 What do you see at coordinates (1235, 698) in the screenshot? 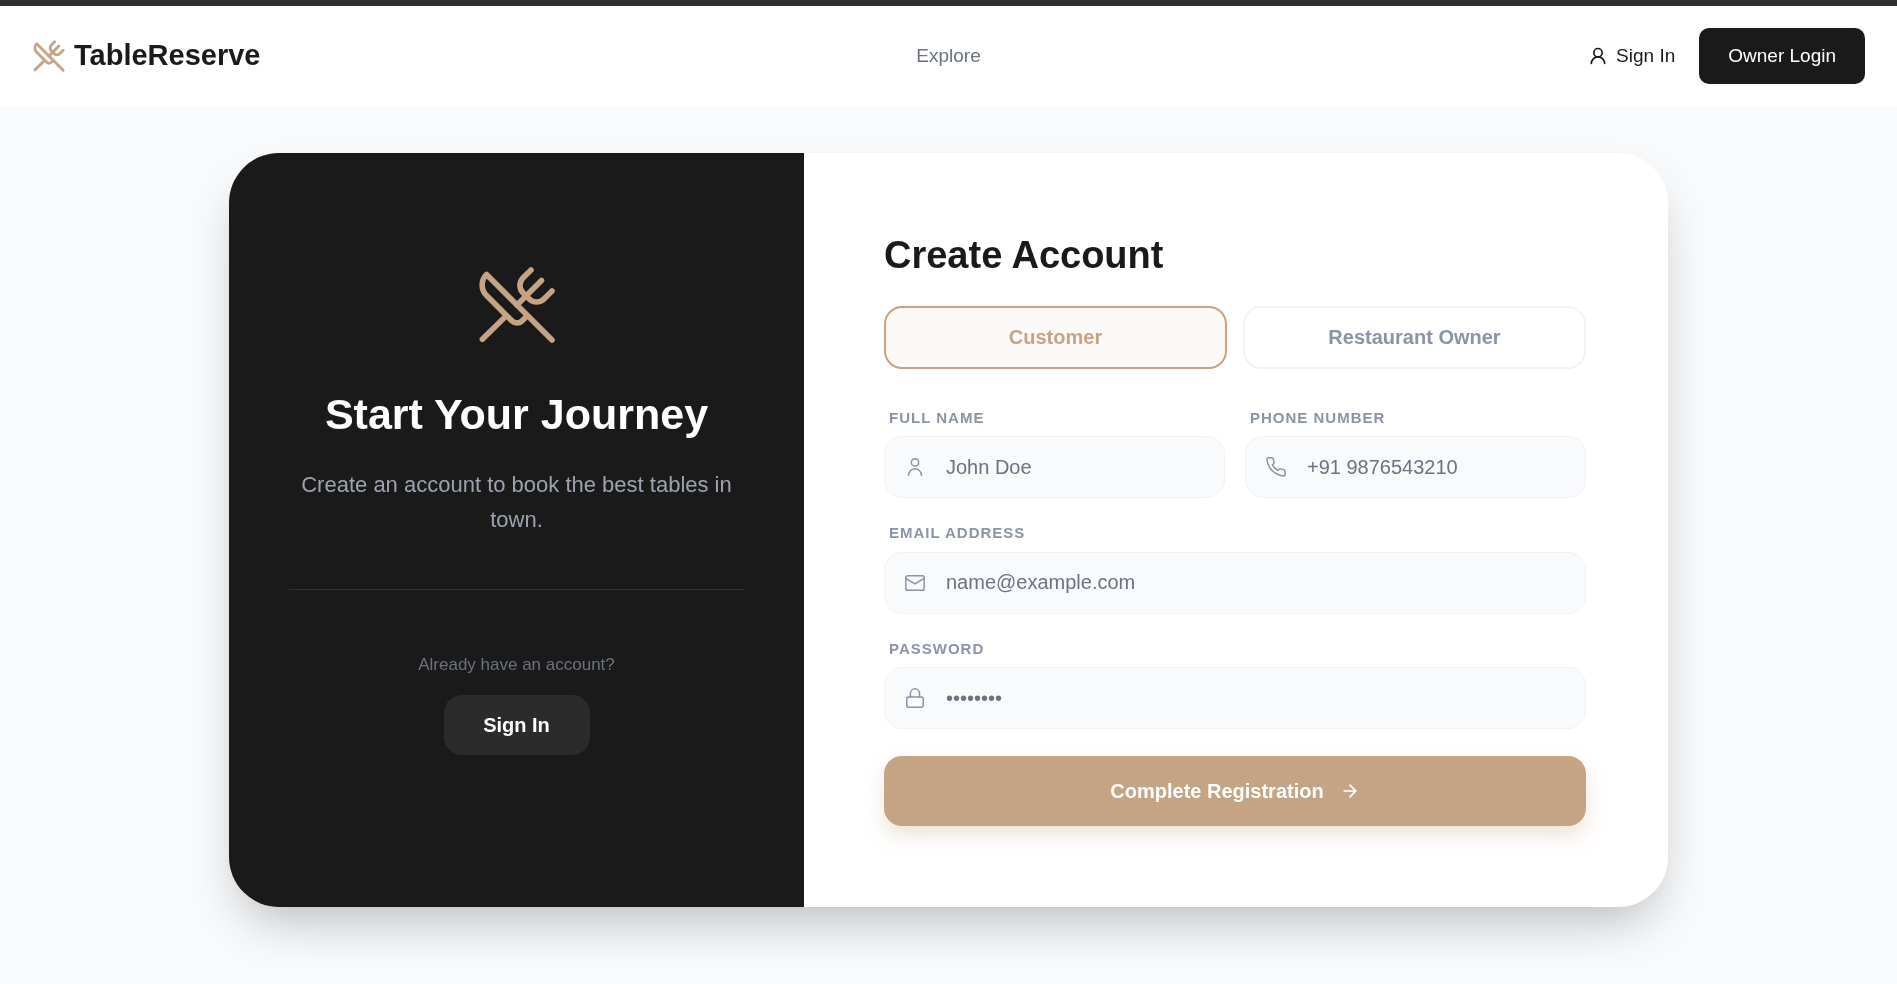
I see `input-field: ••••••••` at bounding box center [1235, 698].